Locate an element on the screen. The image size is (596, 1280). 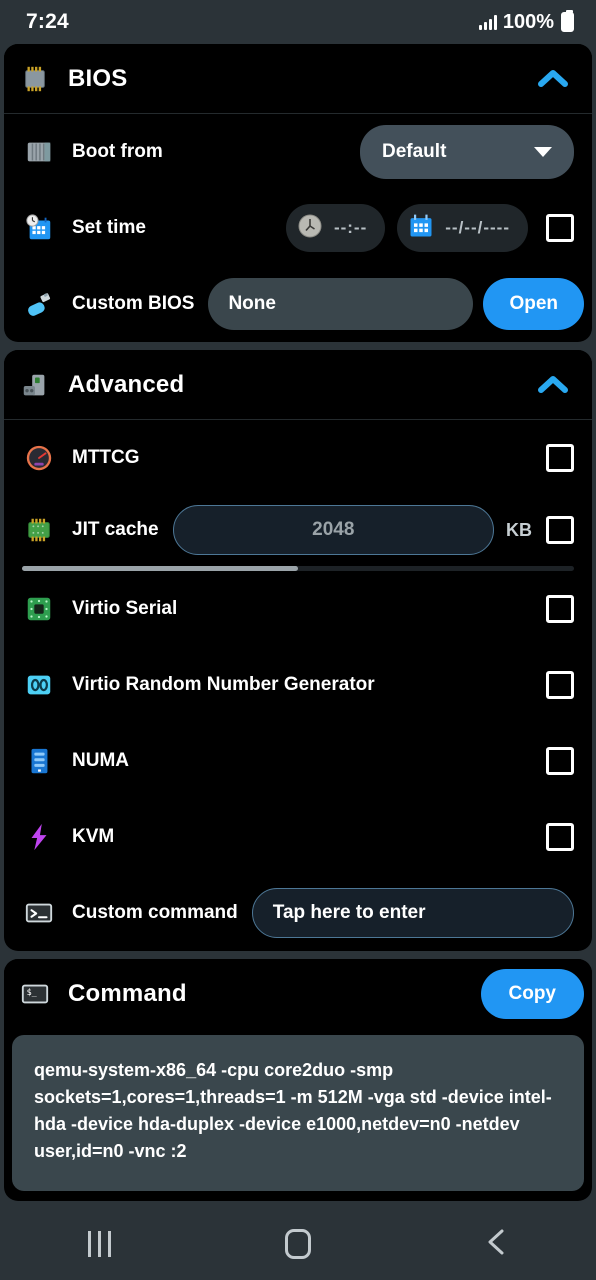
set-time-checkbox is located at coordinates (560, 228).